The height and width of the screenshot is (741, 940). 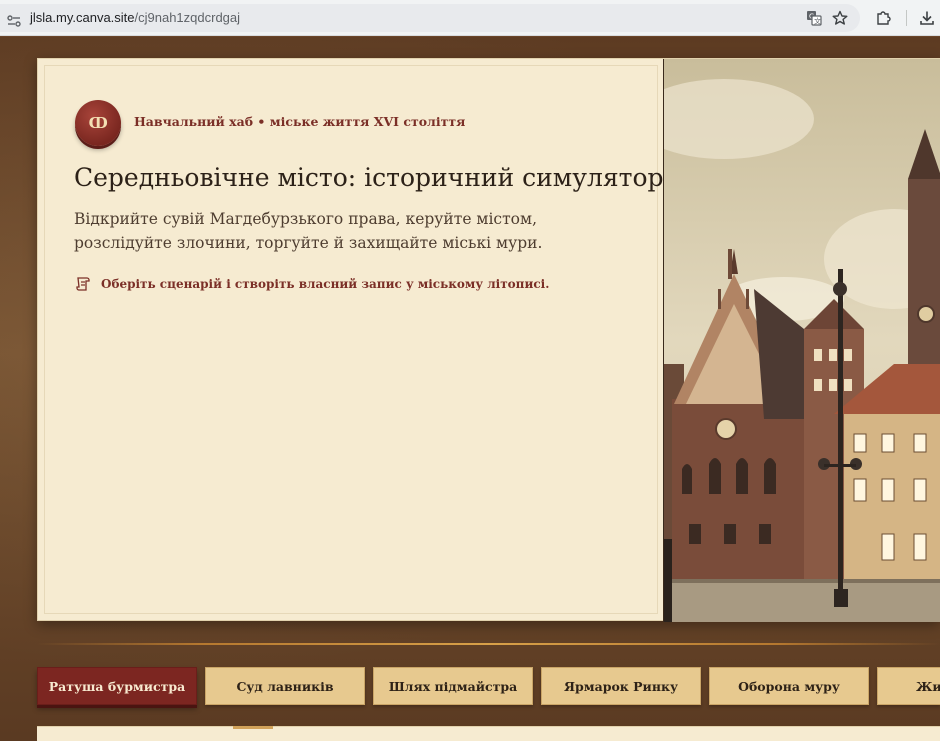 What do you see at coordinates (908, 686) in the screenshot?
I see `tab-life: Жит` at bounding box center [908, 686].